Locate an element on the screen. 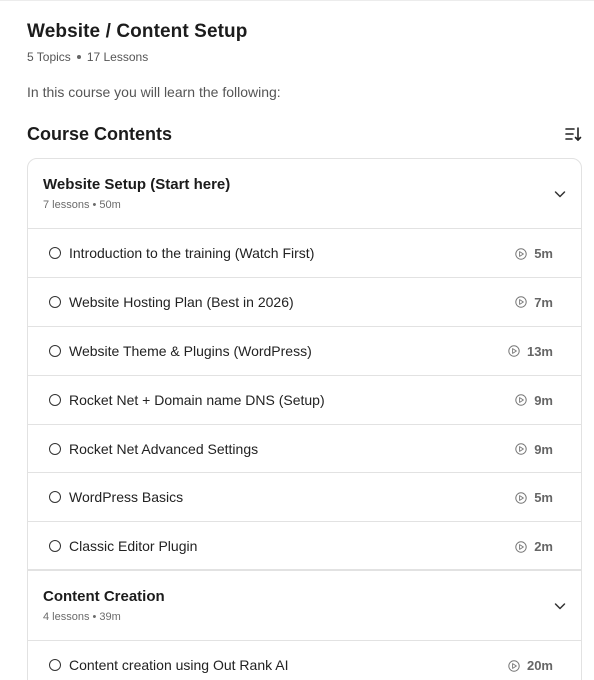 The width and height of the screenshot is (594, 680). lesson-duration: 2m is located at coordinates (534, 546).